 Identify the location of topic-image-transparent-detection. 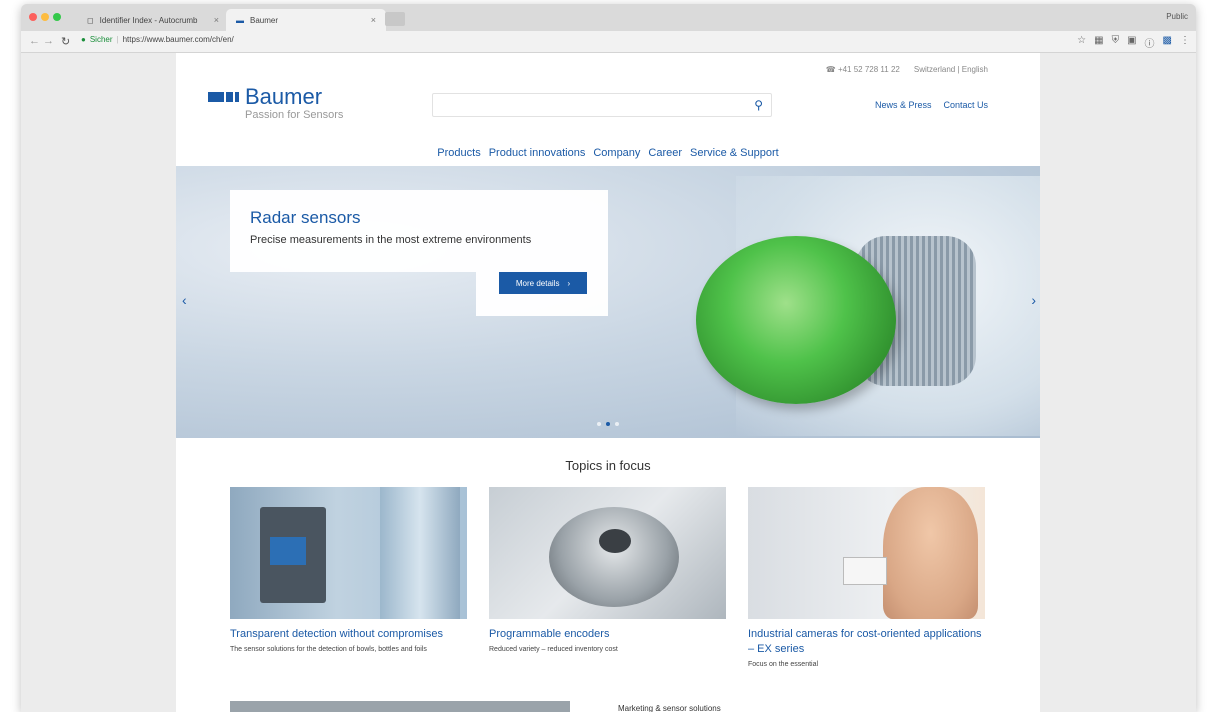
(348, 553).